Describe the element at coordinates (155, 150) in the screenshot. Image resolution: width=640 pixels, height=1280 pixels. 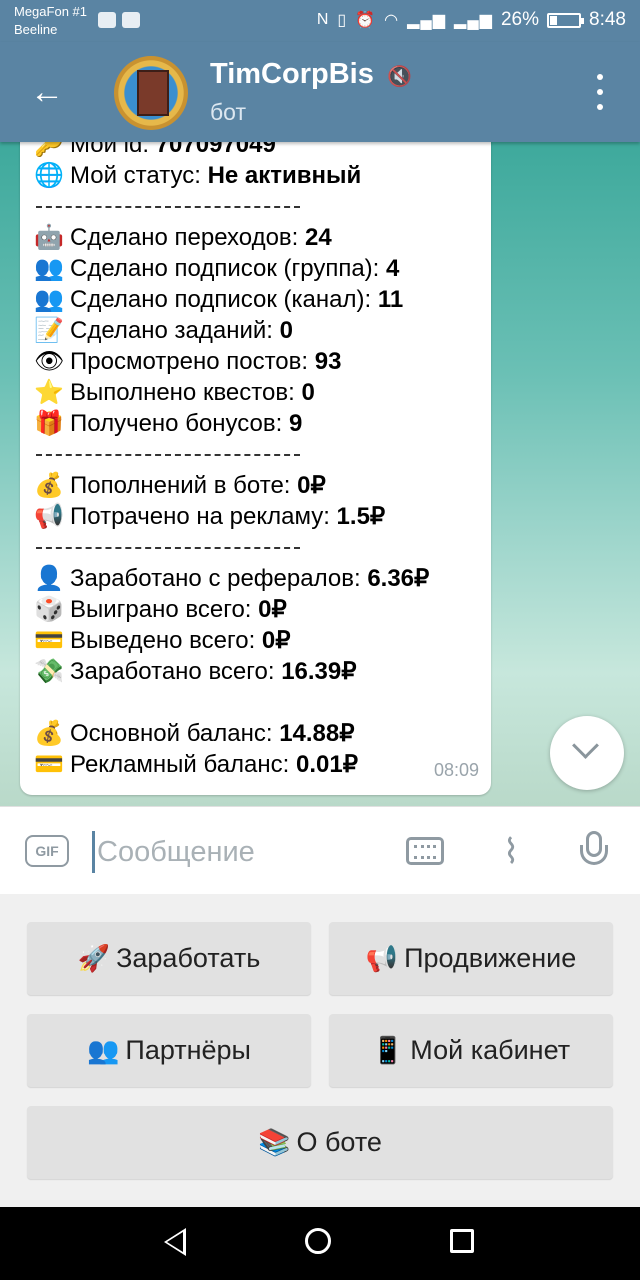
I see `message-line: 🔑 Мой id: 707097049` at that location.